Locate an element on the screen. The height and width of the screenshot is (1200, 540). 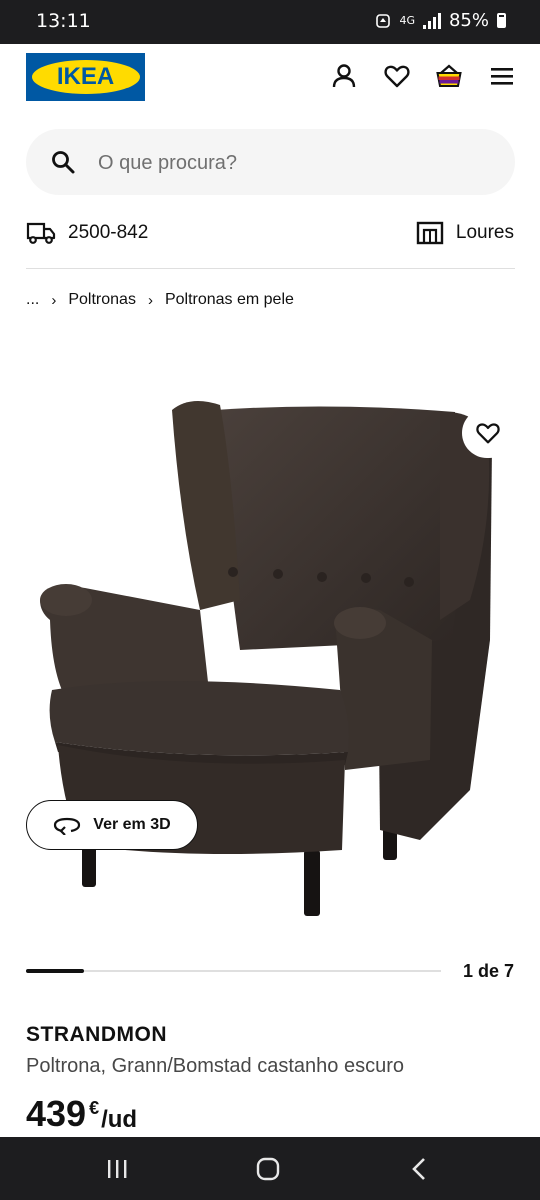
status-indicators: 4G 85% is located at coordinates (440, 20).